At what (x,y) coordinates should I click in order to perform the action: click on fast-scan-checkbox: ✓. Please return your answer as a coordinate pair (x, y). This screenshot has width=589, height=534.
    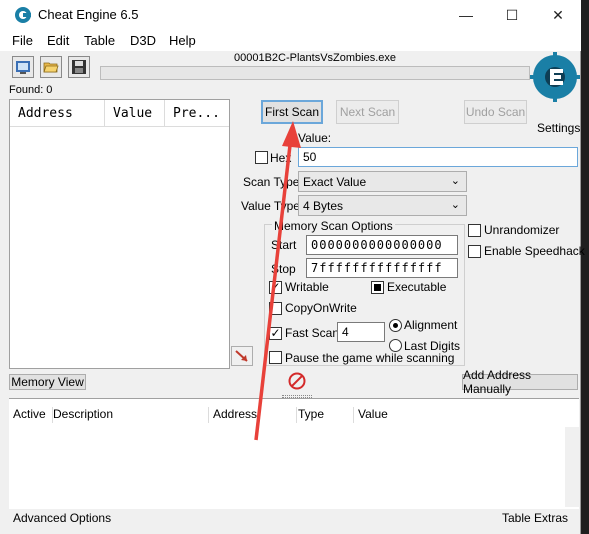
    Looking at the image, I should click on (275, 333).